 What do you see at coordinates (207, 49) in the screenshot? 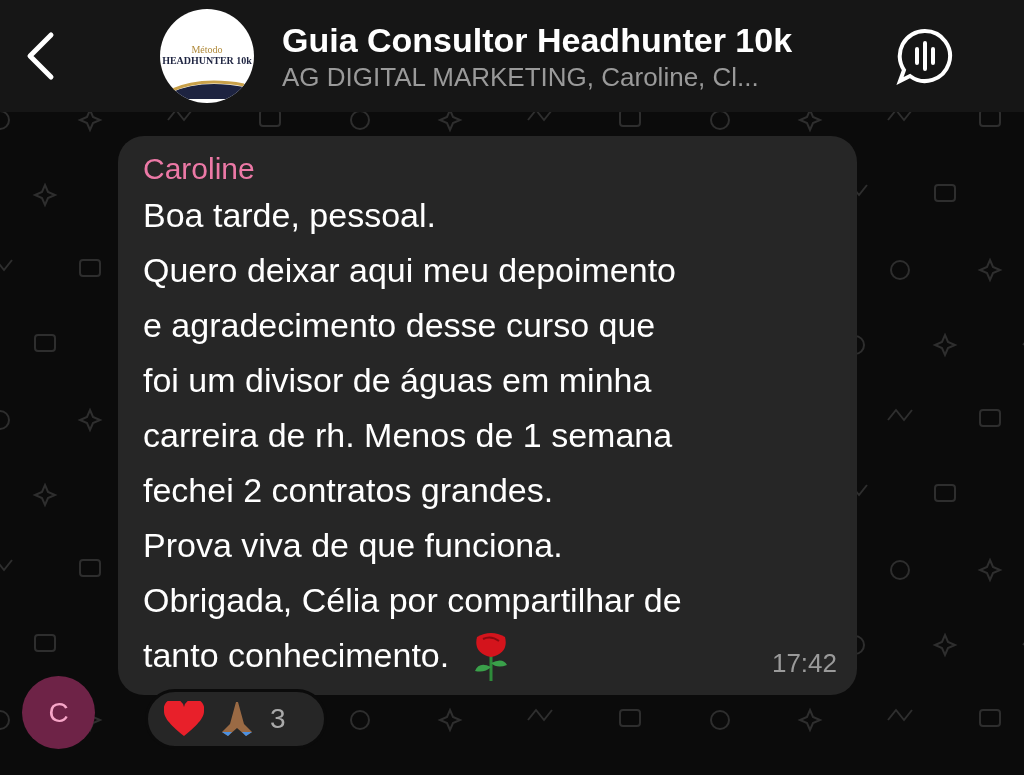
I see `logo-text: Método` at bounding box center [207, 49].